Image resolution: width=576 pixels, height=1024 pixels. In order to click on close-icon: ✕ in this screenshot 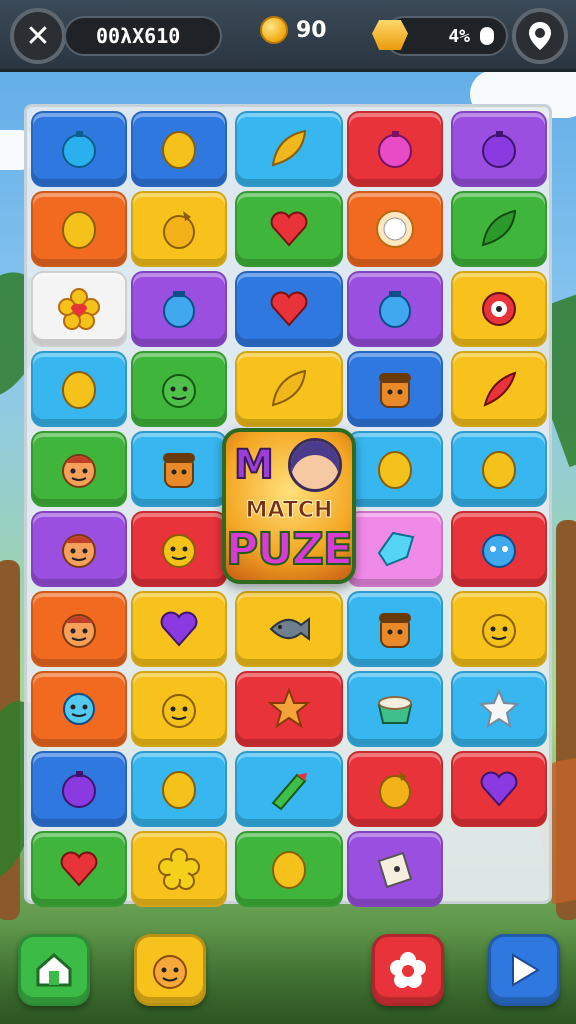, I will do `click(38, 36)`.